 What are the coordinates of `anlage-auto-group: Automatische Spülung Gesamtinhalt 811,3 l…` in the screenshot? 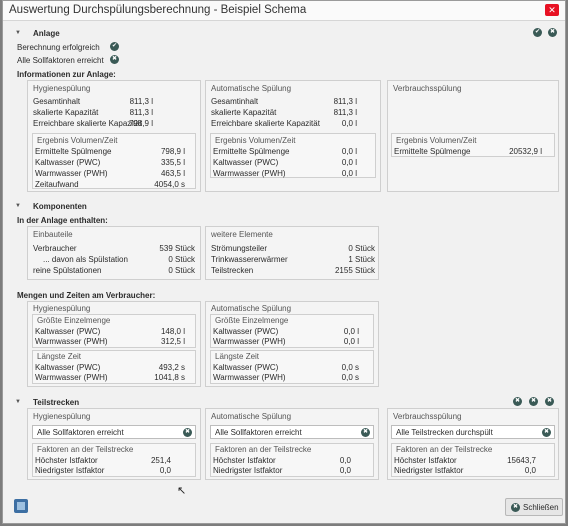 It's located at (293, 136).